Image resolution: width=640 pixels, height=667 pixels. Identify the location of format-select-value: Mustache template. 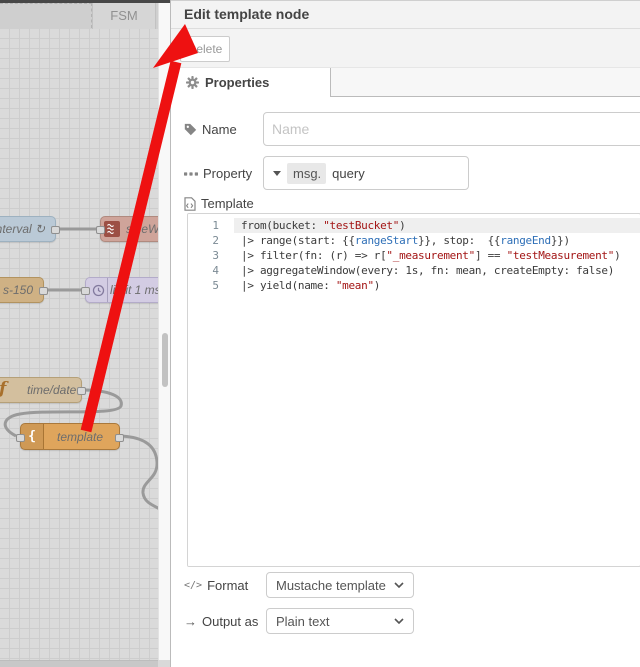
(331, 585).